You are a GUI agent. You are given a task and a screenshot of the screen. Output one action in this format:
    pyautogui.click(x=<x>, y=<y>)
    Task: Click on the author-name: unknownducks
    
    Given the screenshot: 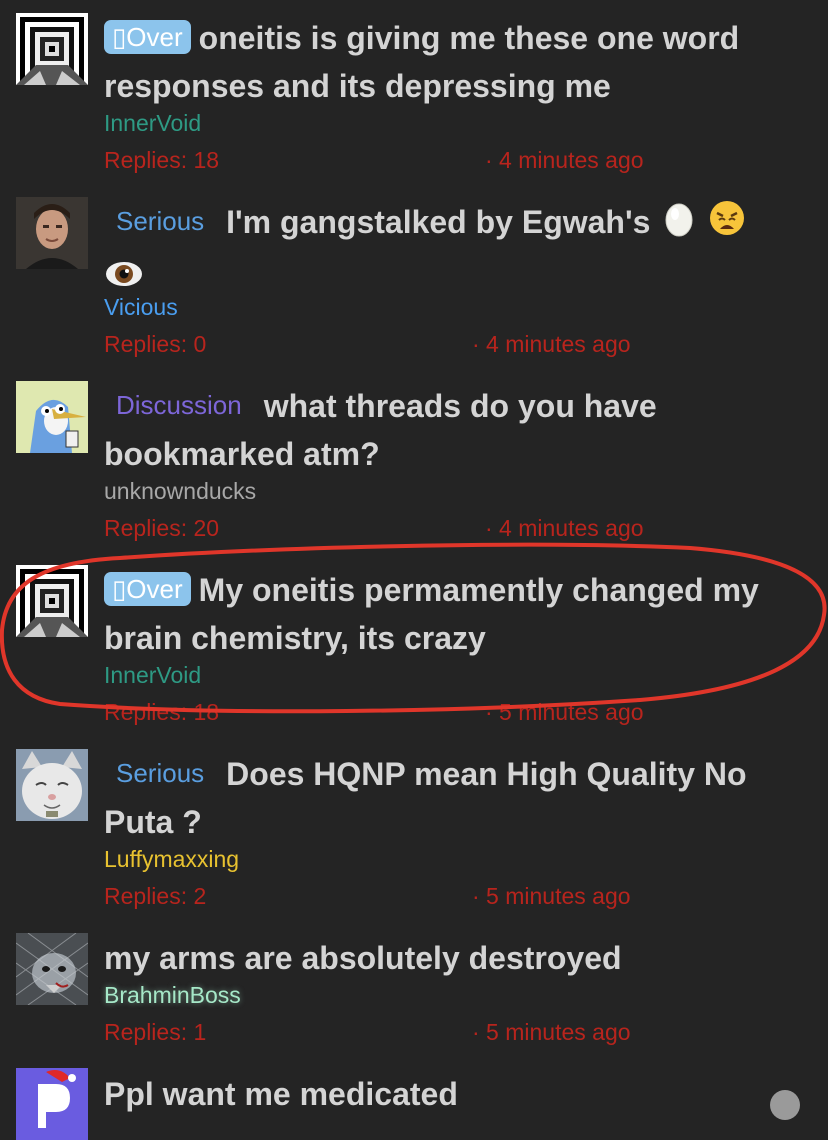 What is the action you would take?
    pyautogui.click(x=180, y=491)
    